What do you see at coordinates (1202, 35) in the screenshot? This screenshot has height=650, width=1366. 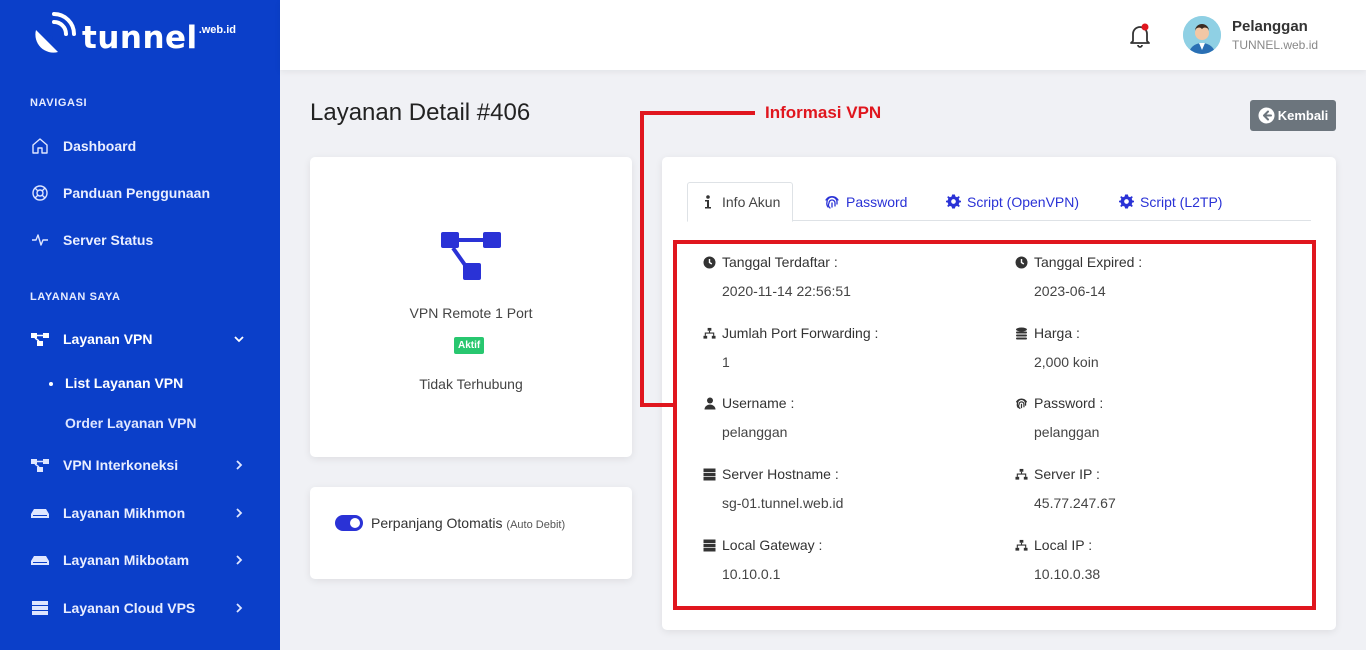 I see `avatar` at bounding box center [1202, 35].